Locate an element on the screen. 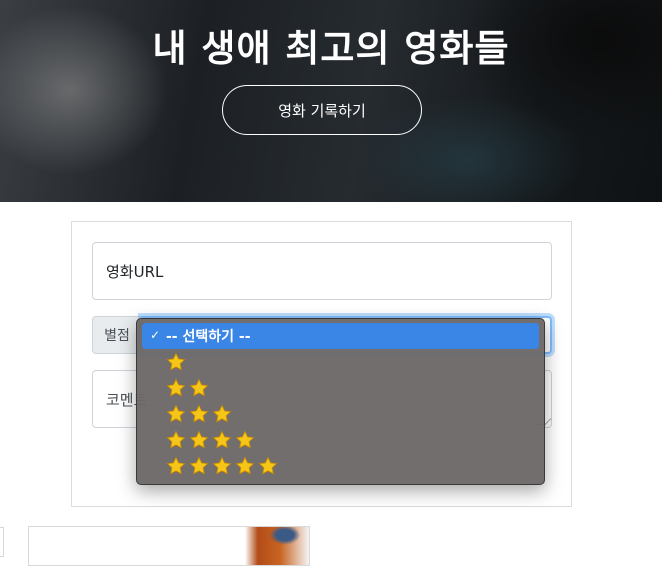 This screenshot has height=566, width=662. star-rating-label: 별점 is located at coordinates (117, 335).